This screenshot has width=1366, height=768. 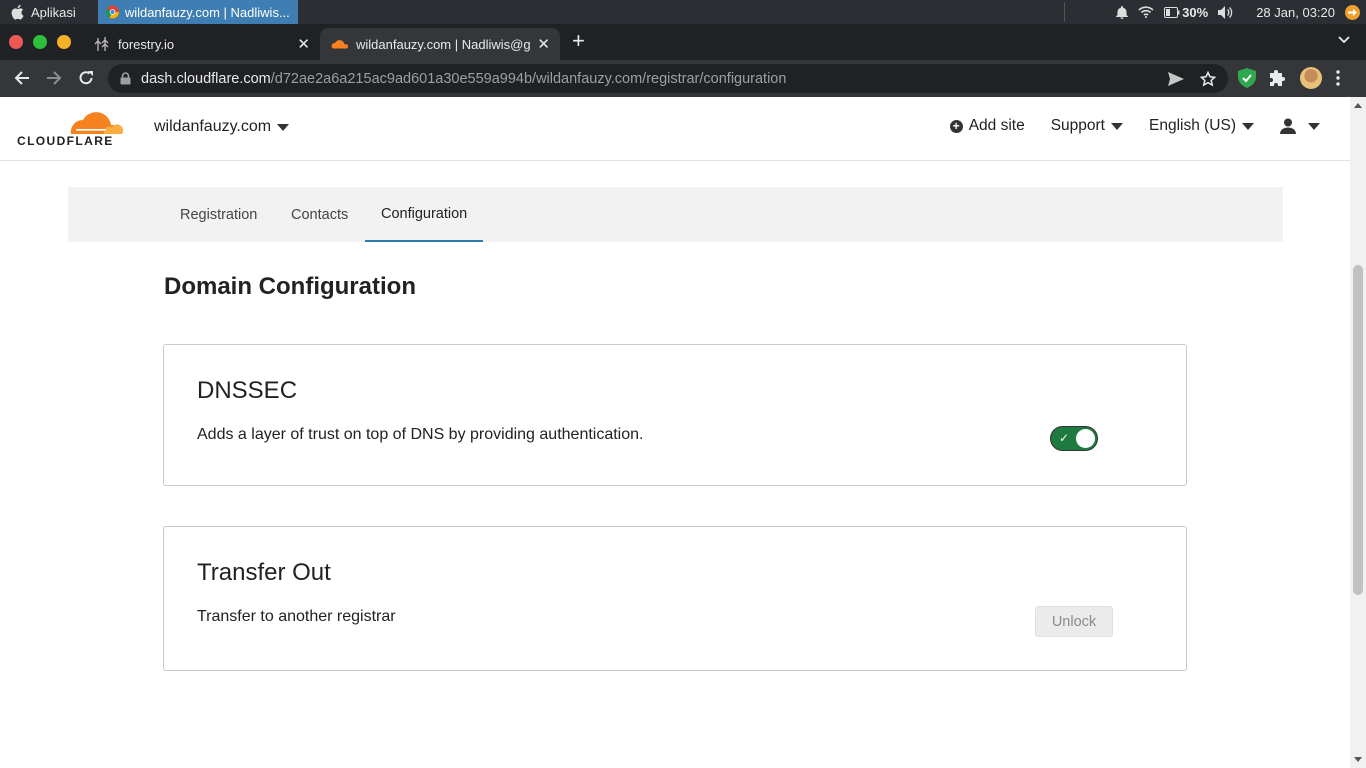 What do you see at coordinates (1247, 78) in the screenshot?
I see `shield-extension-icon` at bounding box center [1247, 78].